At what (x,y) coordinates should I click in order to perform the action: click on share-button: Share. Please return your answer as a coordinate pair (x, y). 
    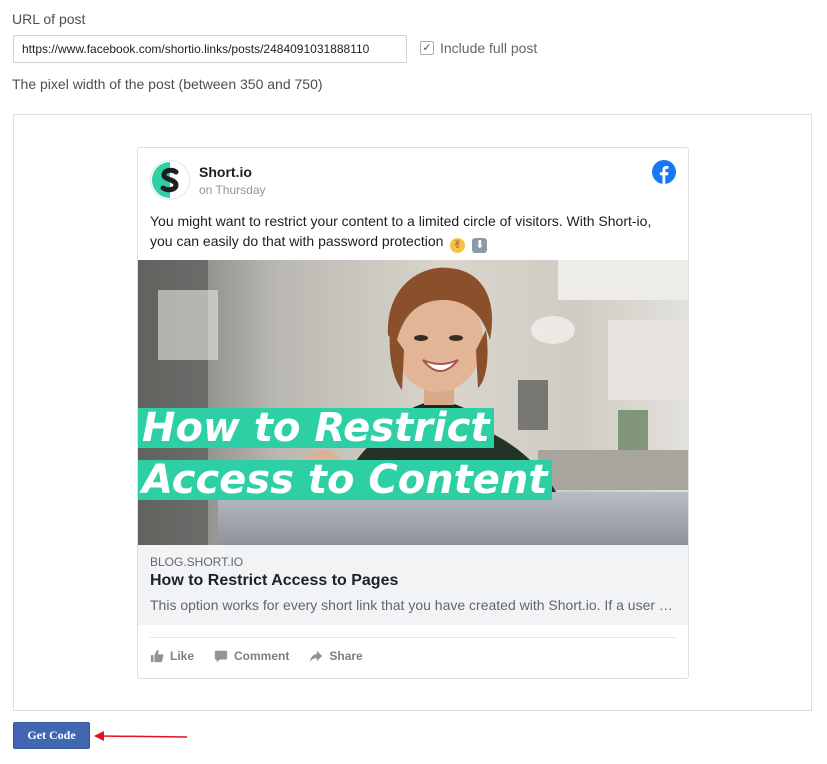
    Looking at the image, I should click on (336, 656).